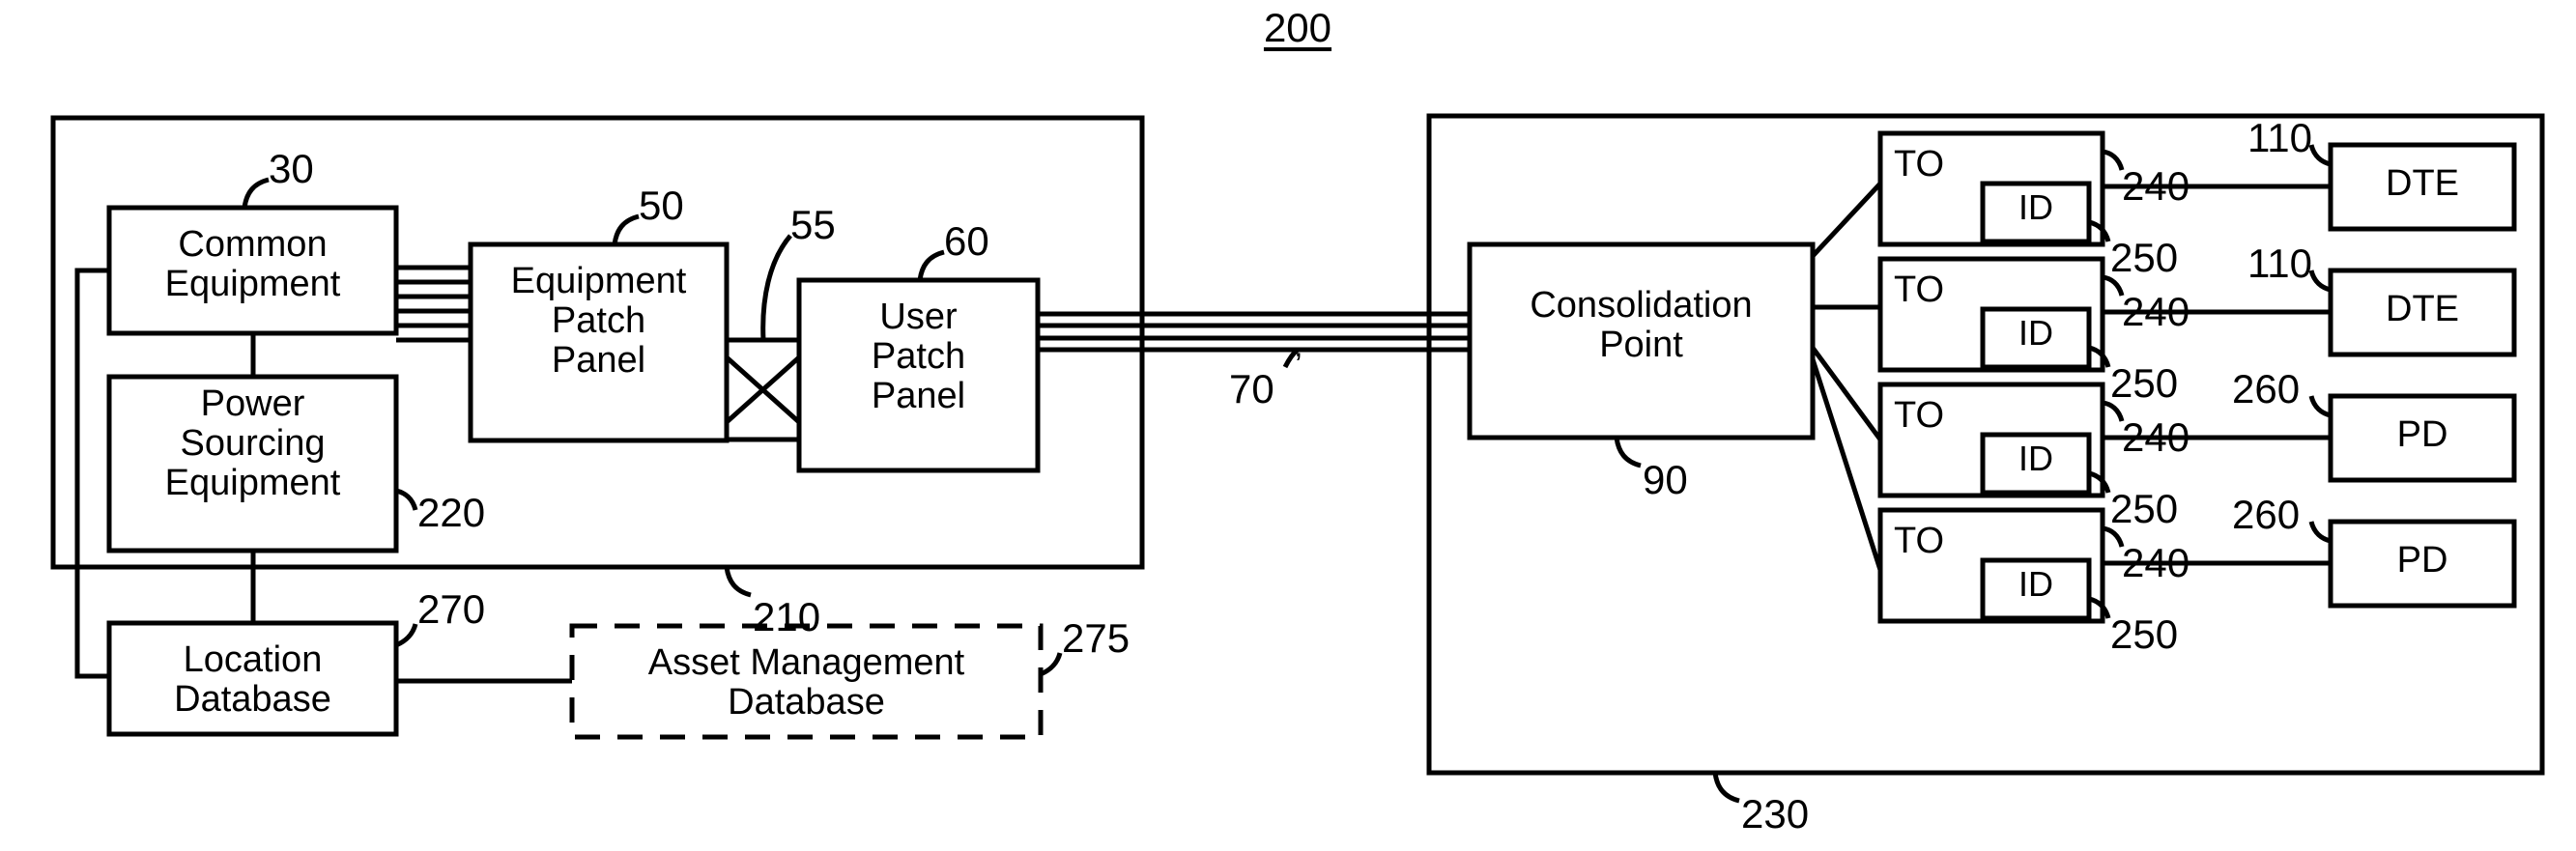  Describe the element at coordinates (1298, 365) in the screenshot. I see `reference-70-prime-tick: ’` at that location.